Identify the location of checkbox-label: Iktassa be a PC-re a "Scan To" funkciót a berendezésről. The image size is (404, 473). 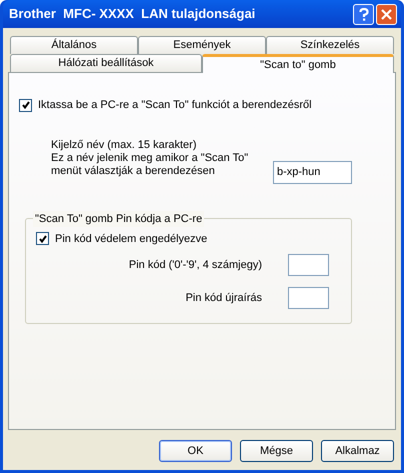
(175, 105).